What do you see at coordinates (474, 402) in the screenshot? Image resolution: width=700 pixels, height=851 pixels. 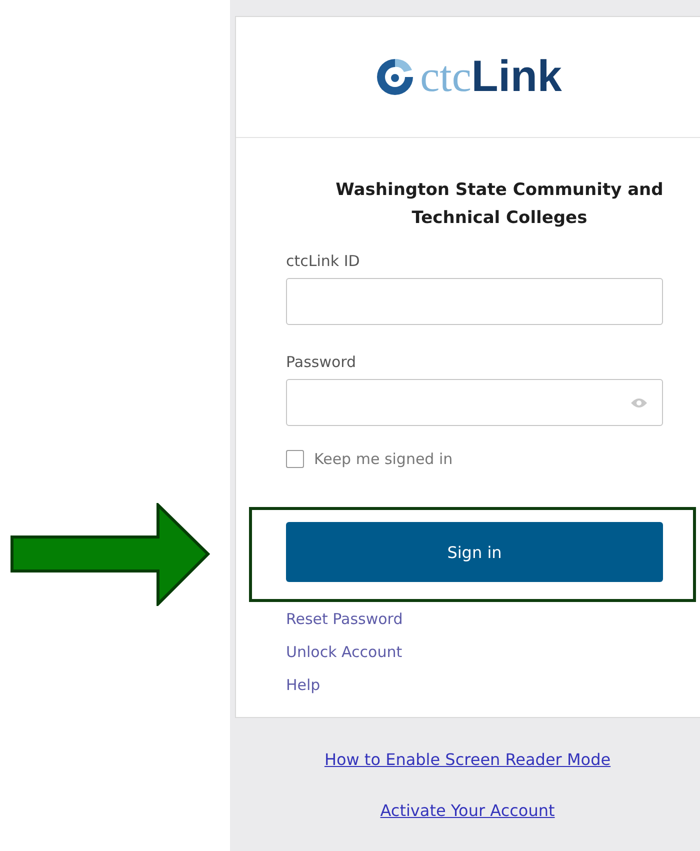 I see `password-field` at bounding box center [474, 402].